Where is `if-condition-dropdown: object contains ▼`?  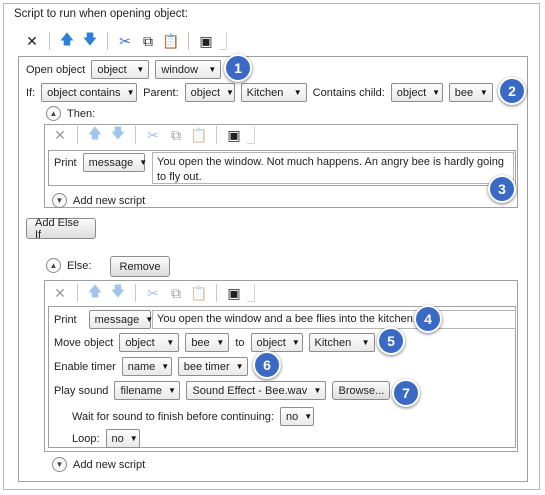
if-condition-dropdown: object contains ▼ is located at coordinates (89, 92).